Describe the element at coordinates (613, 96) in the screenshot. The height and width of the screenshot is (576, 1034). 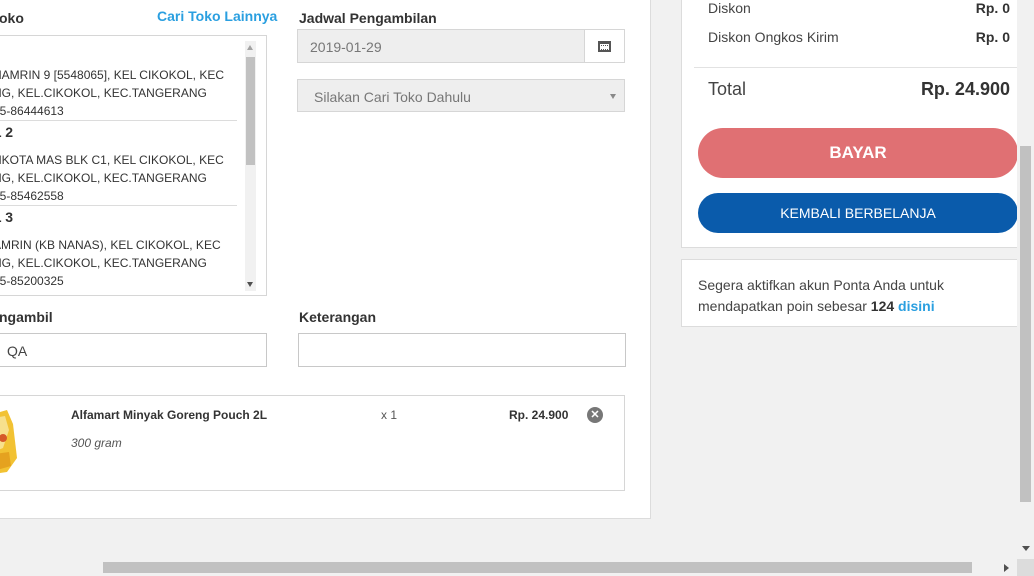
I see `chevron-down-icon` at that location.